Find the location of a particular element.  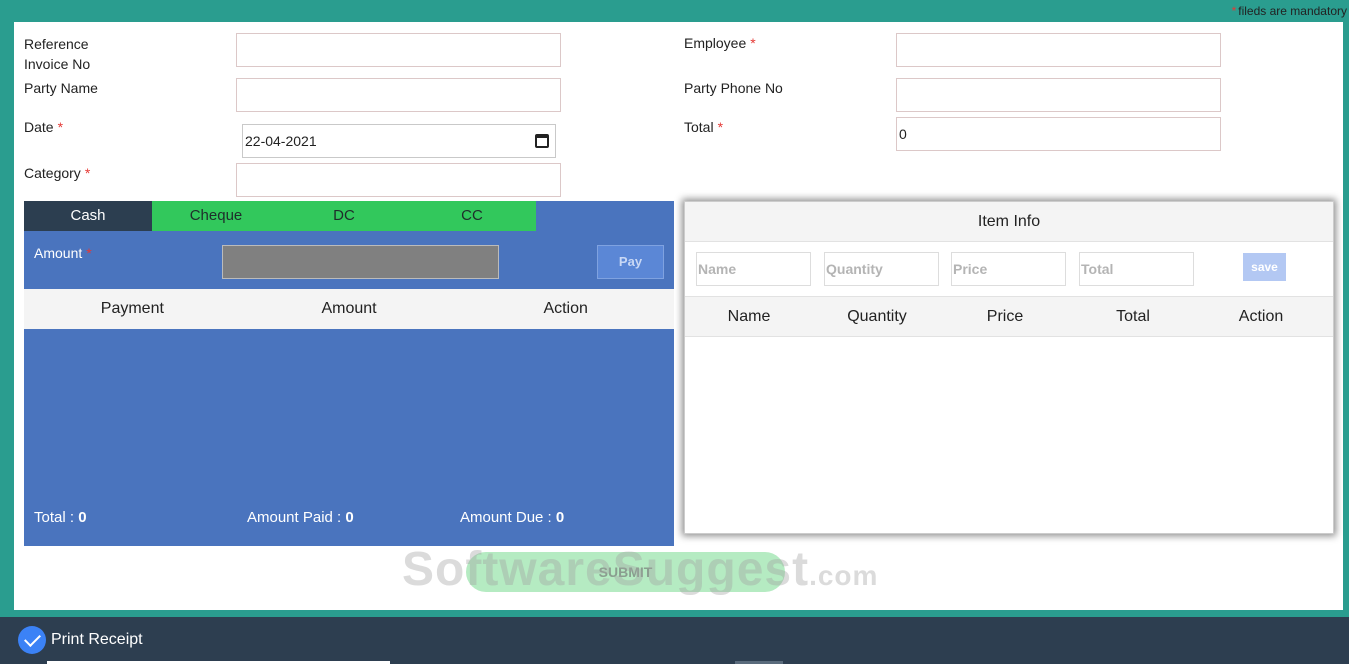

print-receipt-label: Print Receipt is located at coordinates (97, 640).